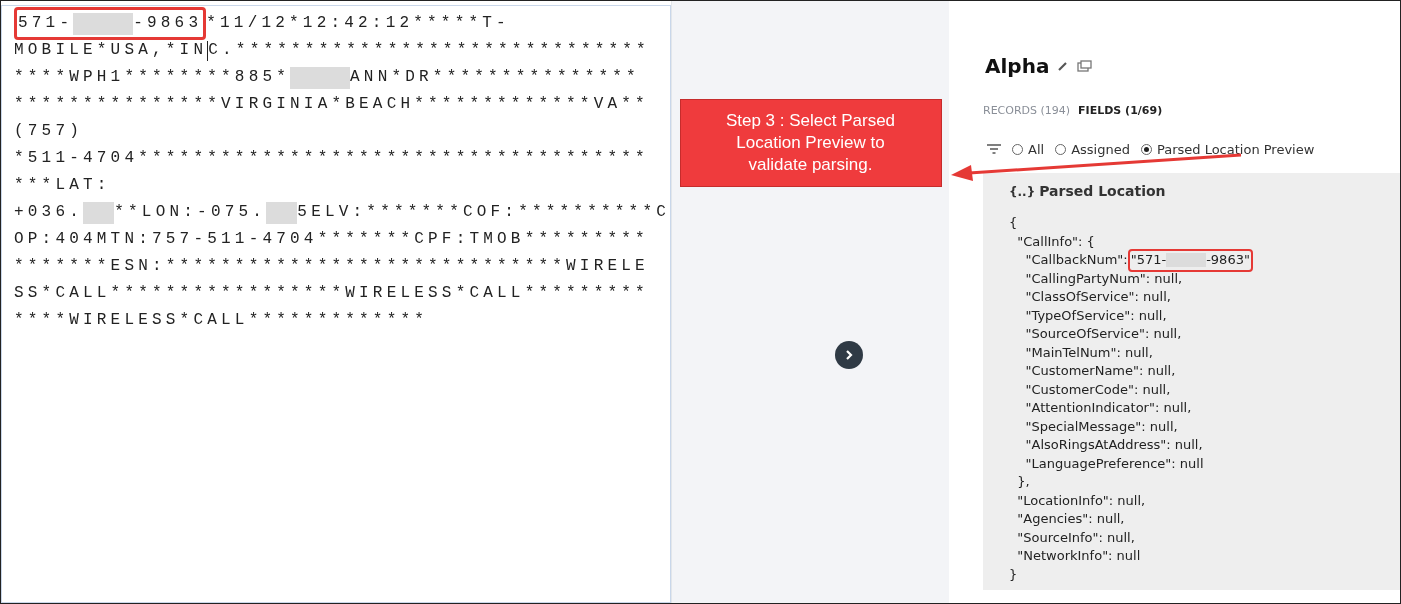 The height and width of the screenshot is (604, 1401). I want to click on code-text: {, so click(1013, 223).